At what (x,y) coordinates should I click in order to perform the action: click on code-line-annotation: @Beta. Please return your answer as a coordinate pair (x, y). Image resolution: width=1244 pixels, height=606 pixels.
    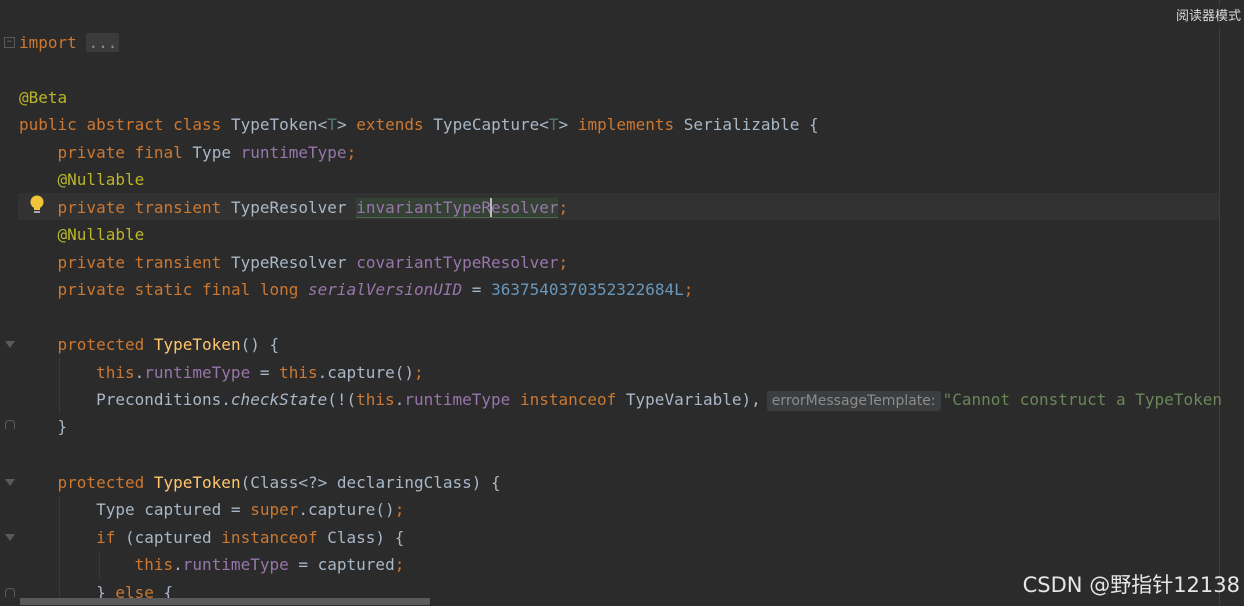
    Looking at the image, I should click on (43, 97).